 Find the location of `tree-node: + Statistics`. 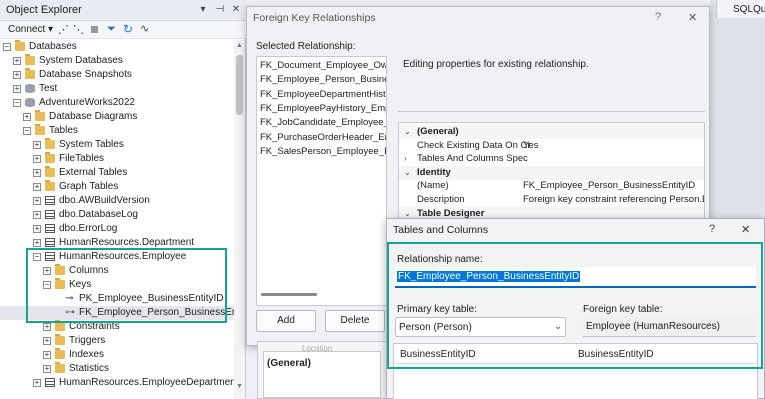

tree-node: + Statistics is located at coordinates (117, 369).